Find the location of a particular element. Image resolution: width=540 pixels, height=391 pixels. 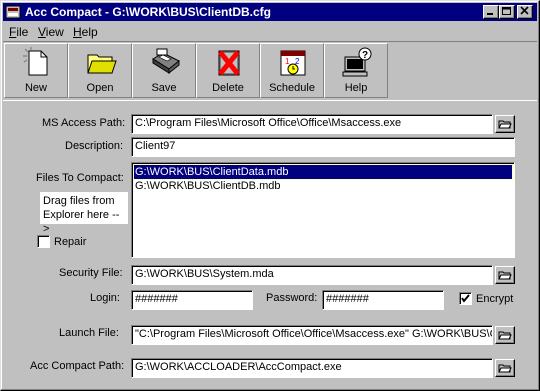

save-button: Save is located at coordinates (164, 70).